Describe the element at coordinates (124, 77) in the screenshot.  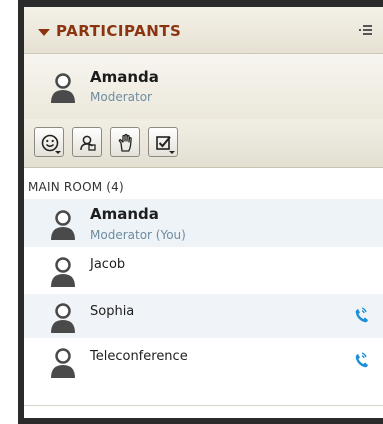
I see `current-user-name: Amanda` at that location.